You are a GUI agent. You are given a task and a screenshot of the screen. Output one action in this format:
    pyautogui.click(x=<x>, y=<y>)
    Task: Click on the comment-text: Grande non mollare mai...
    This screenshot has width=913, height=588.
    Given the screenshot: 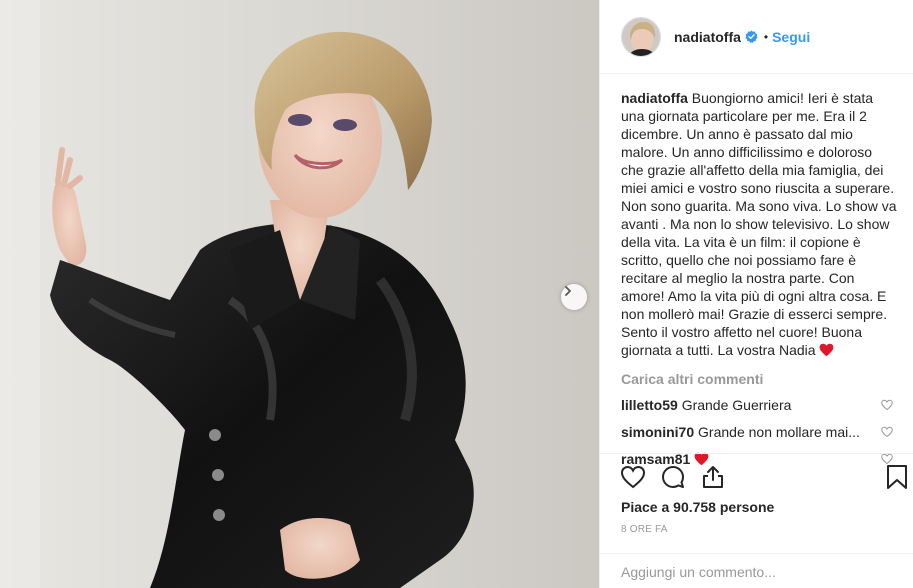 What is the action you would take?
    pyautogui.click(x=779, y=432)
    